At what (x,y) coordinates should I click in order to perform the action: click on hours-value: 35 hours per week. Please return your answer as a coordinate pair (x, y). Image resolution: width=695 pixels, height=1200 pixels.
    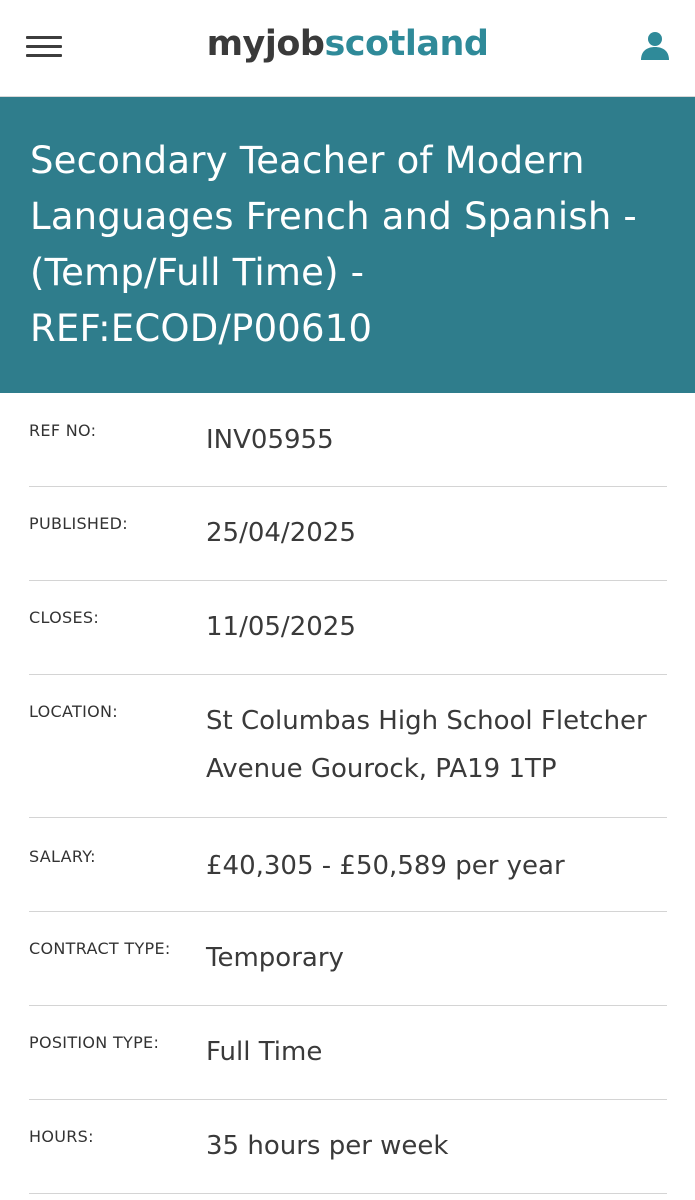
    Looking at the image, I should click on (327, 1146).